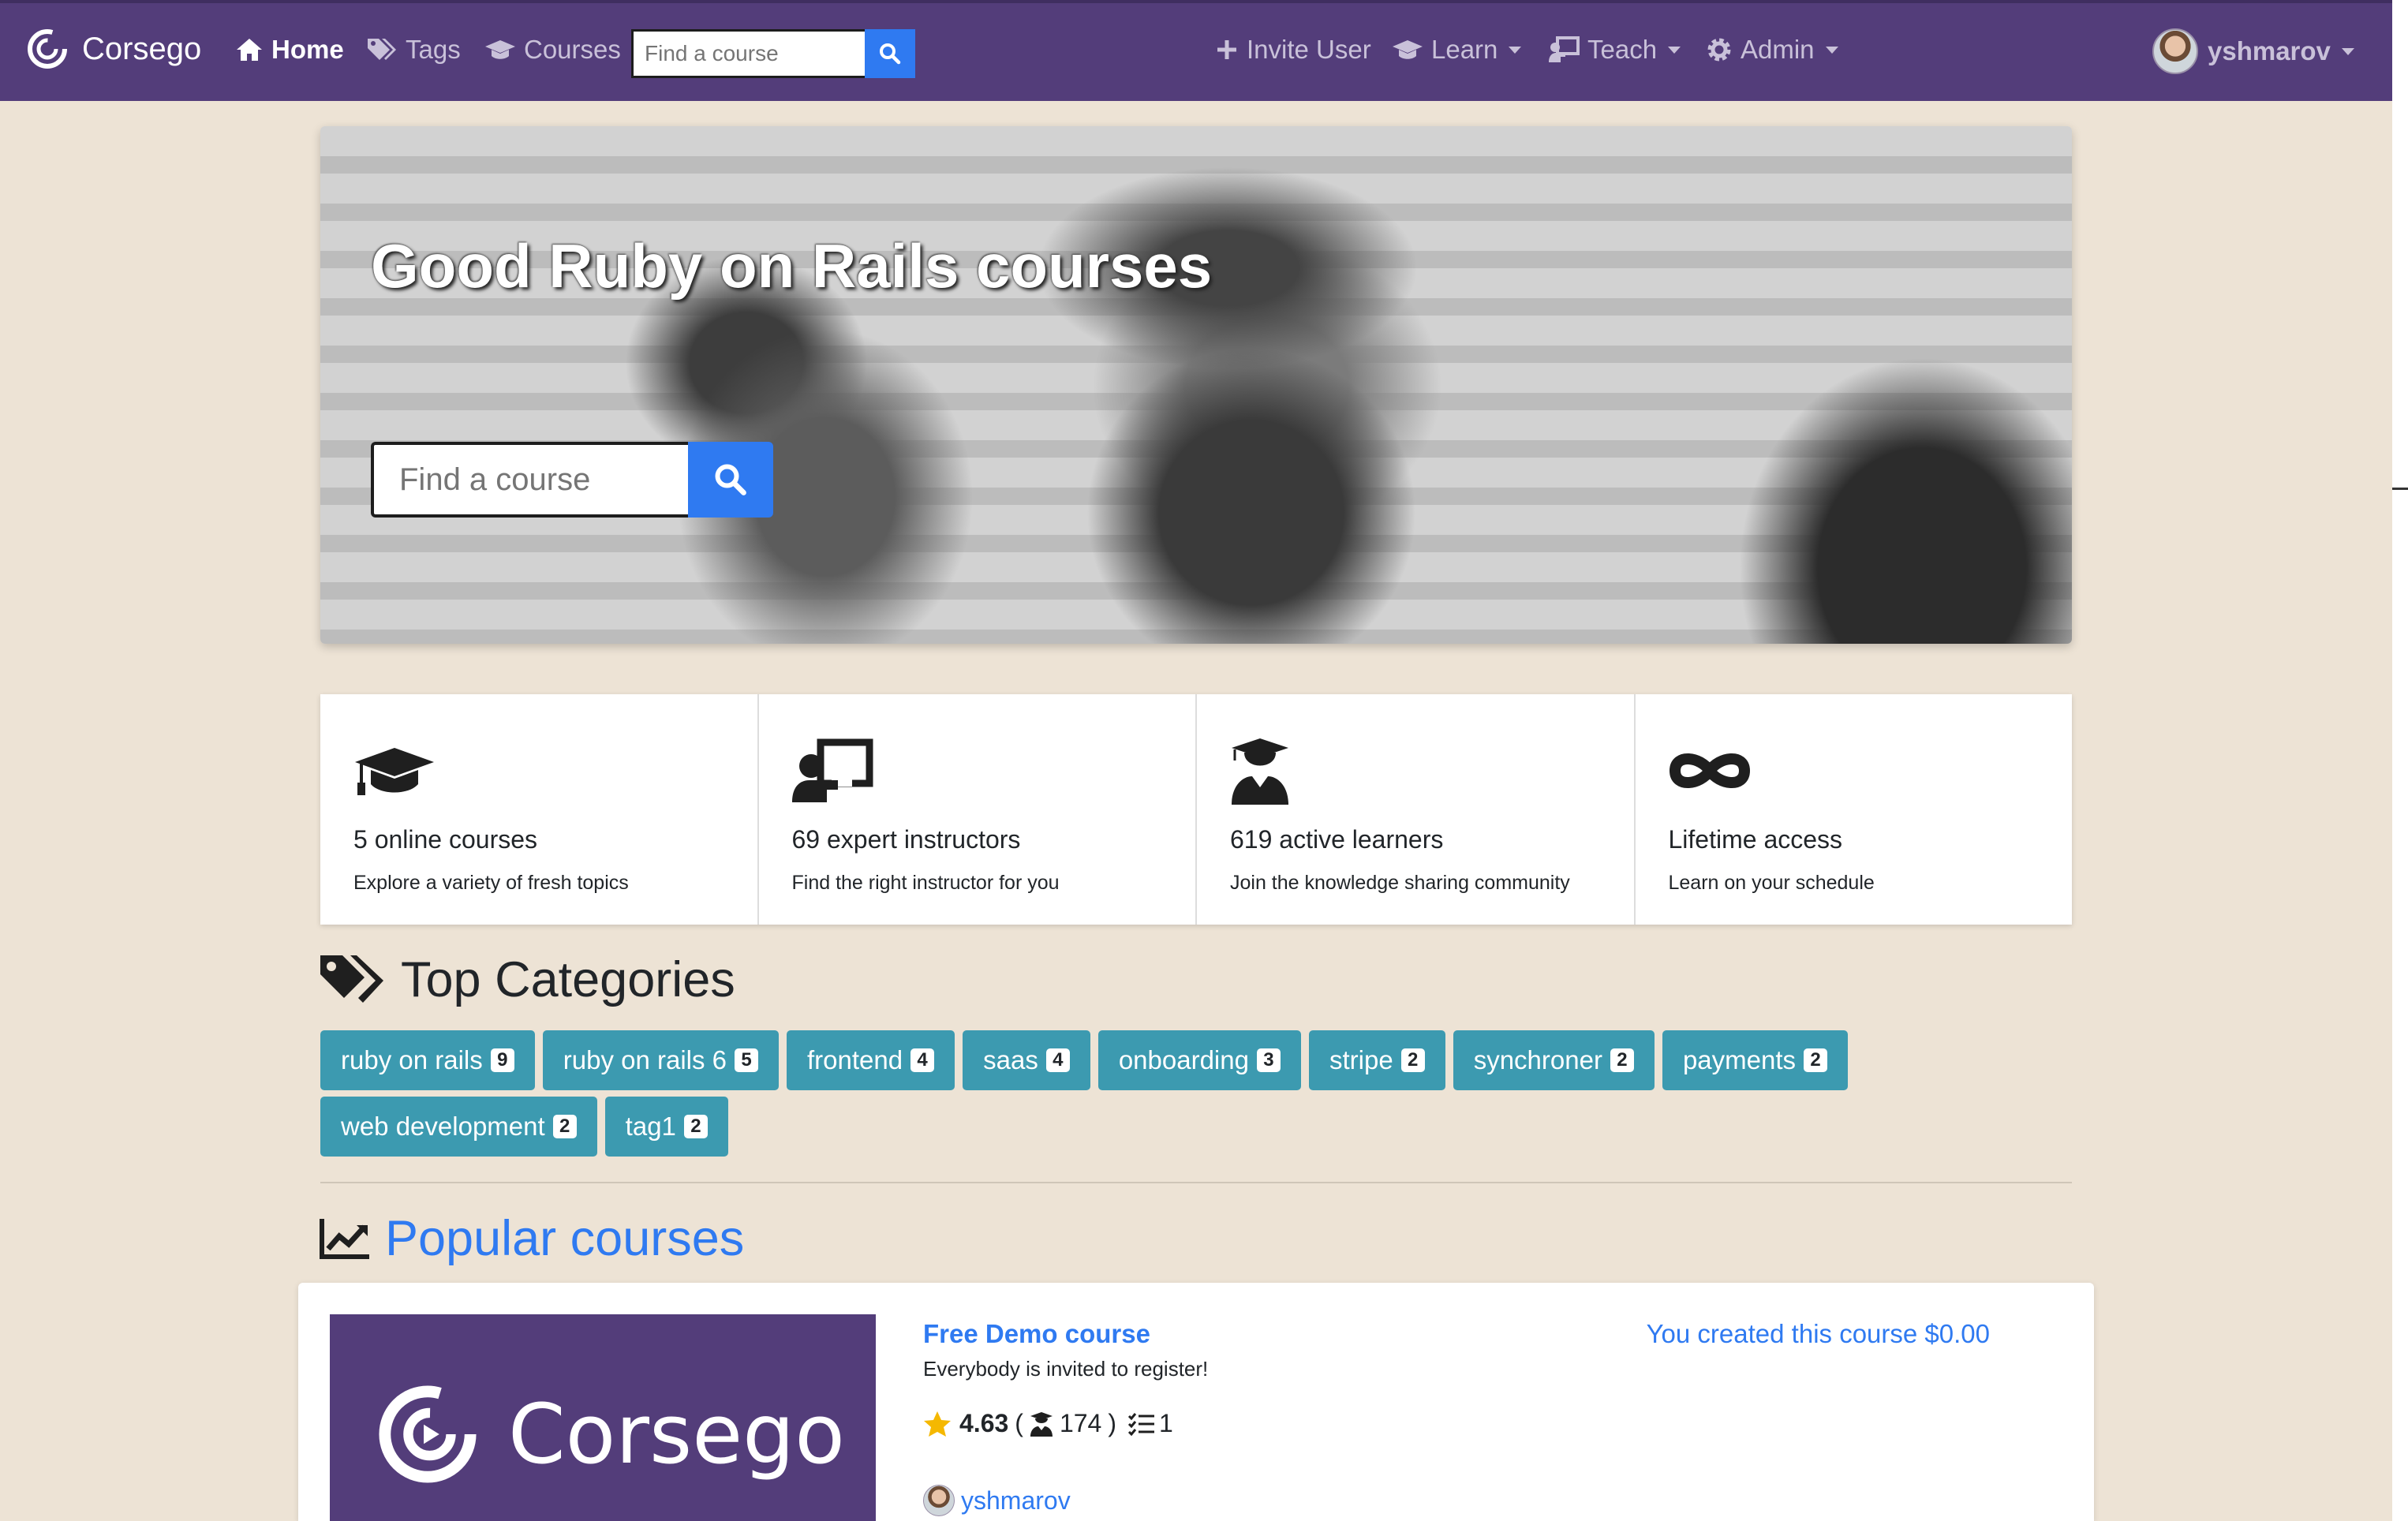 The image size is (2408, 1521). Describe the element at coordinates (1268, 1060) in the screenshot. I see `tag-count-badge: 3` at that location.